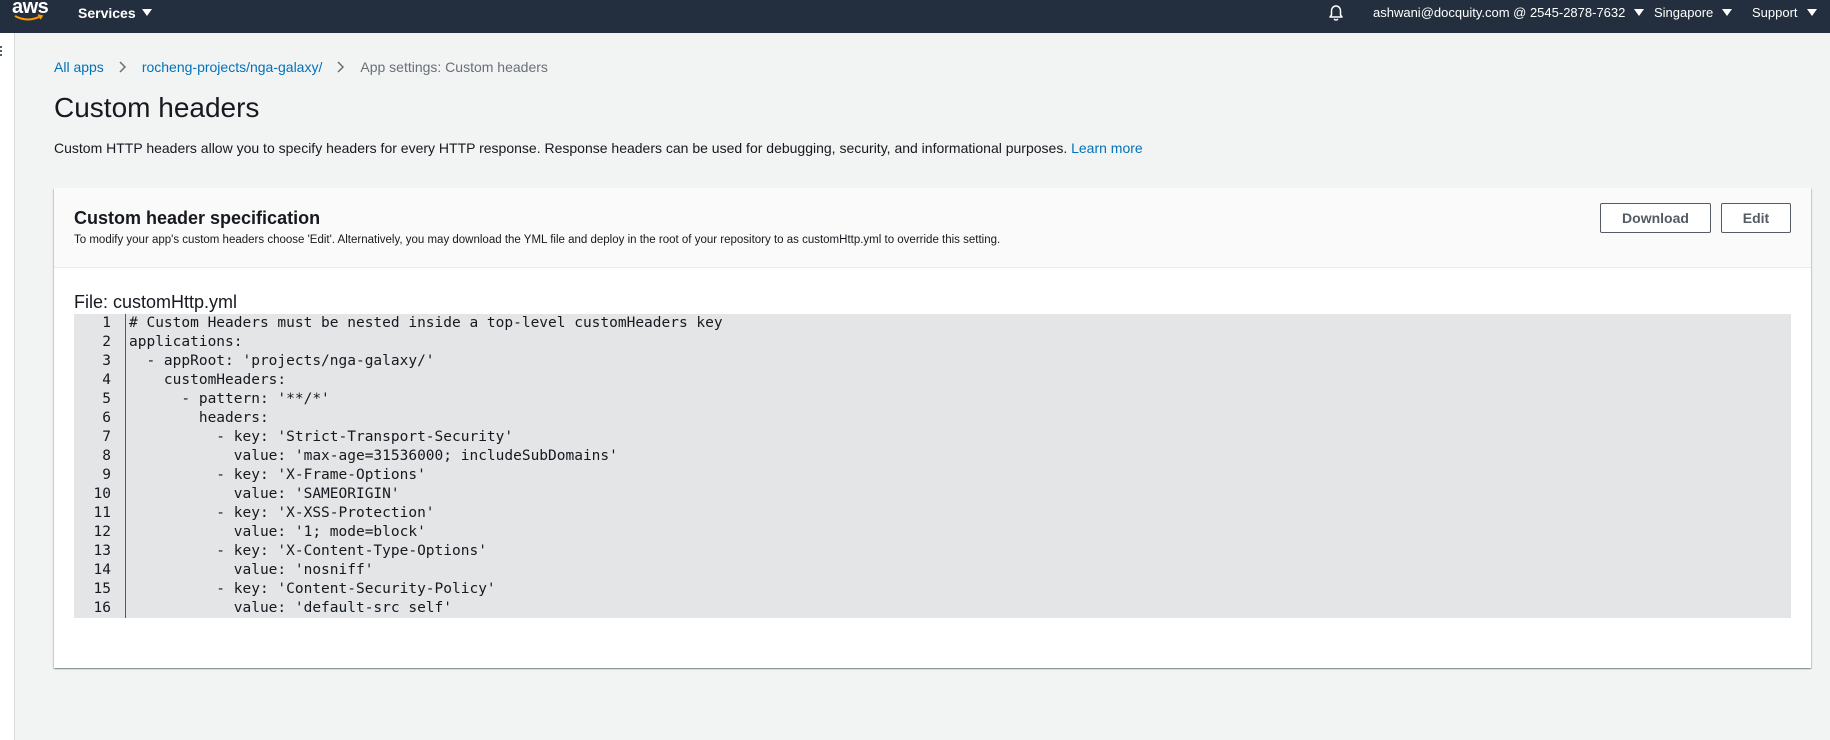  What do you see at coordinates (199, 418) in the screenshot?
I see `line-text: headers:` at bounding box center [199, 418].